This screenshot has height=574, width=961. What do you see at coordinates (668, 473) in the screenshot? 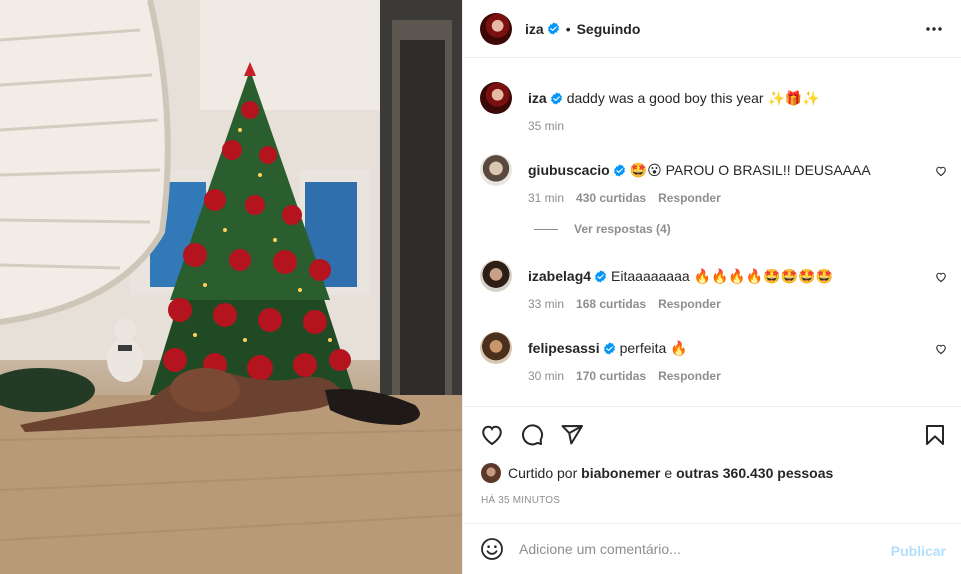
I see `liked-by-connector: e` at bounding box center [668, 473].